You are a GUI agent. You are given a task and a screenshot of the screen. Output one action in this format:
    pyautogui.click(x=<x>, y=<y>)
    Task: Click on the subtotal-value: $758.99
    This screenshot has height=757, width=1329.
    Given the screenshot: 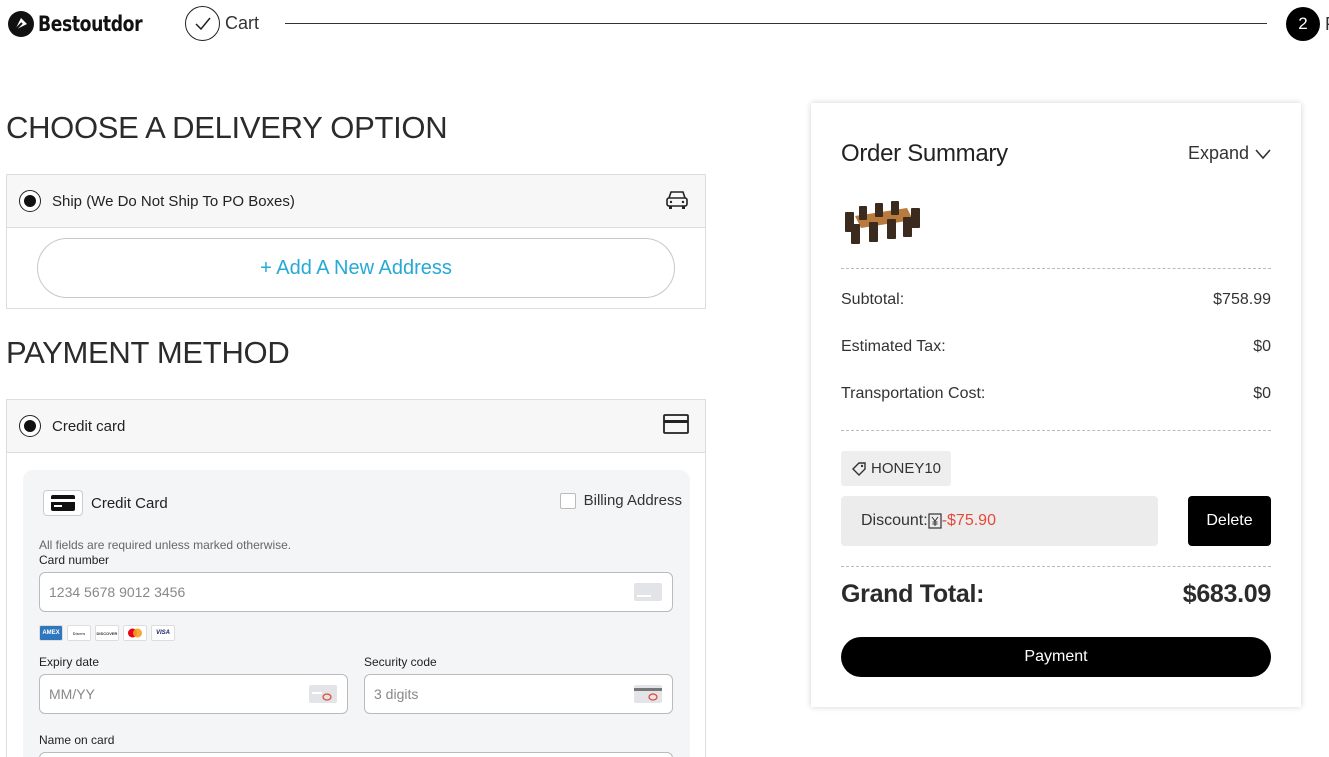 What is the action you would take?
    pyautogui.click(x=1242, y=299)
    